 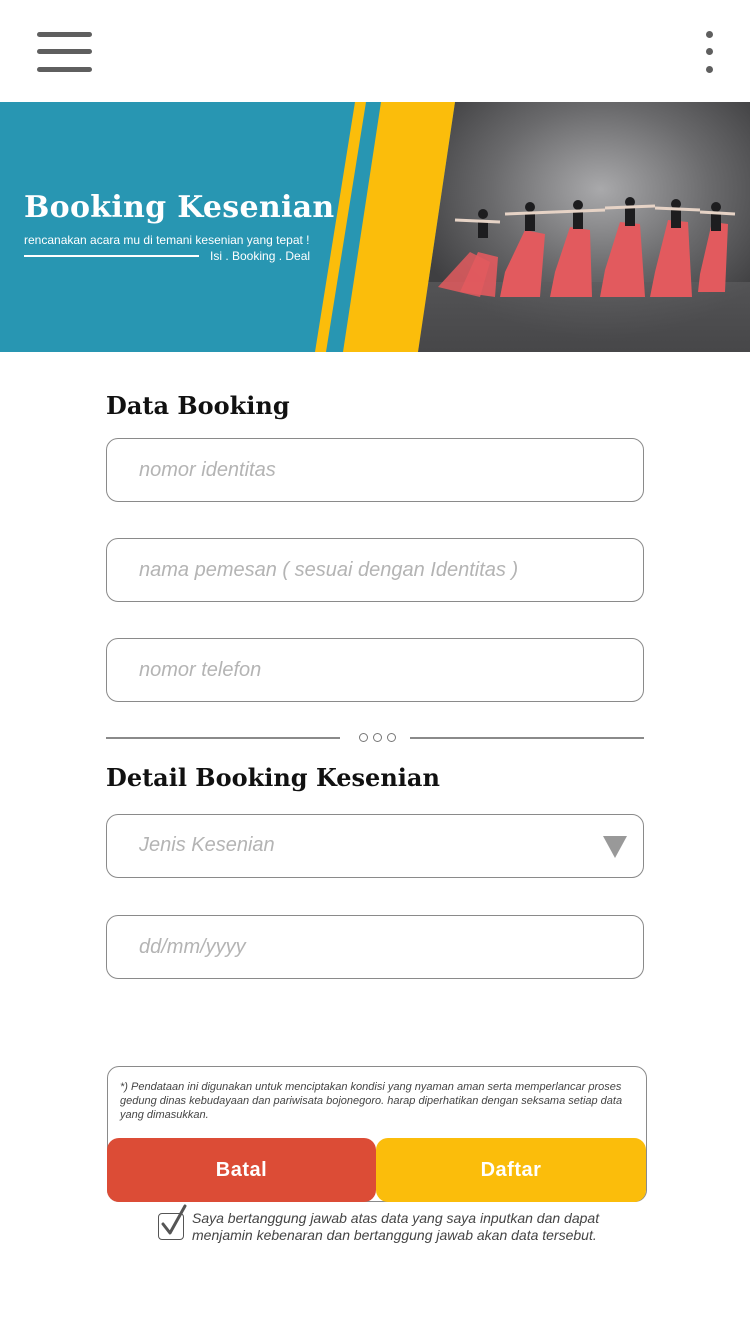 I want to click on banner-underline, so click(x=111, y=256).